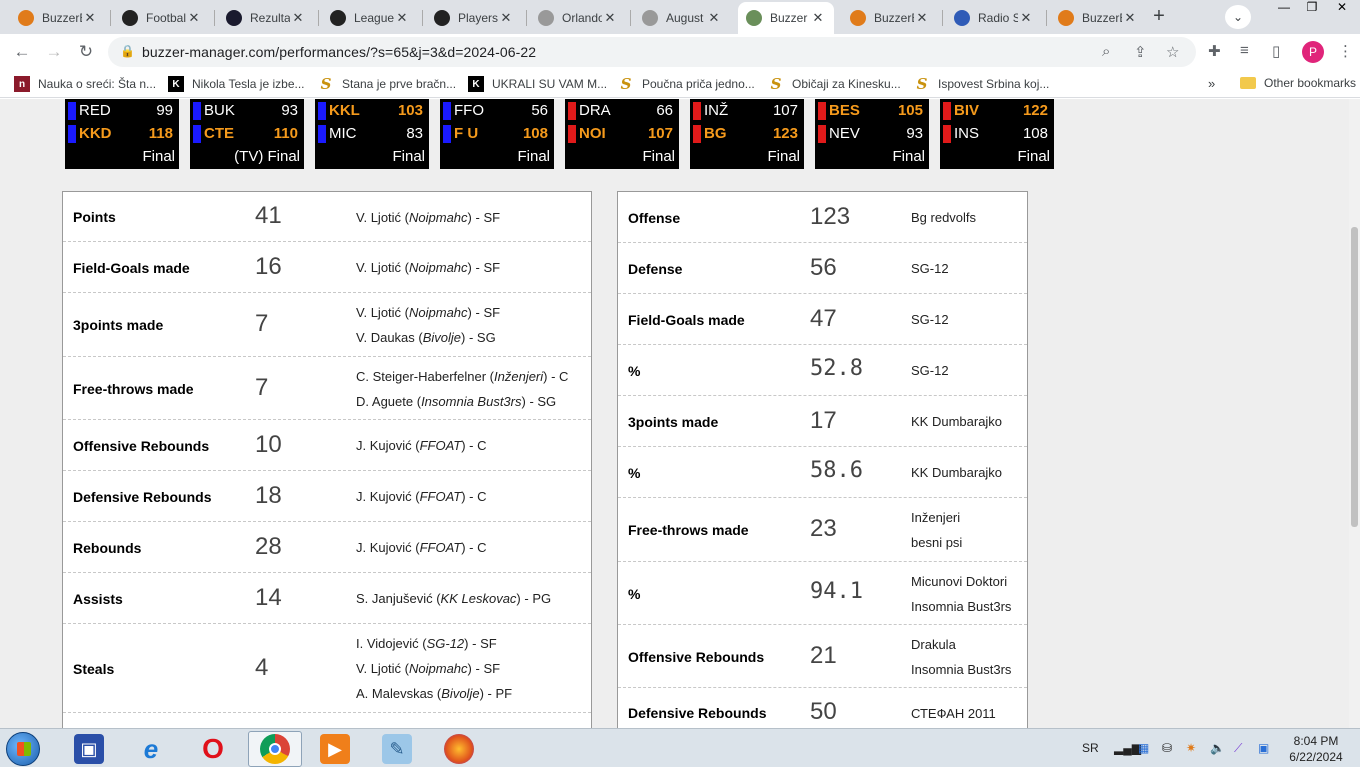 The image size is (1360, 767). Describe the element at coordinates (497, 134) in the screenshot. I see `score-box: FFO 56 F U 108 Final` at that location.